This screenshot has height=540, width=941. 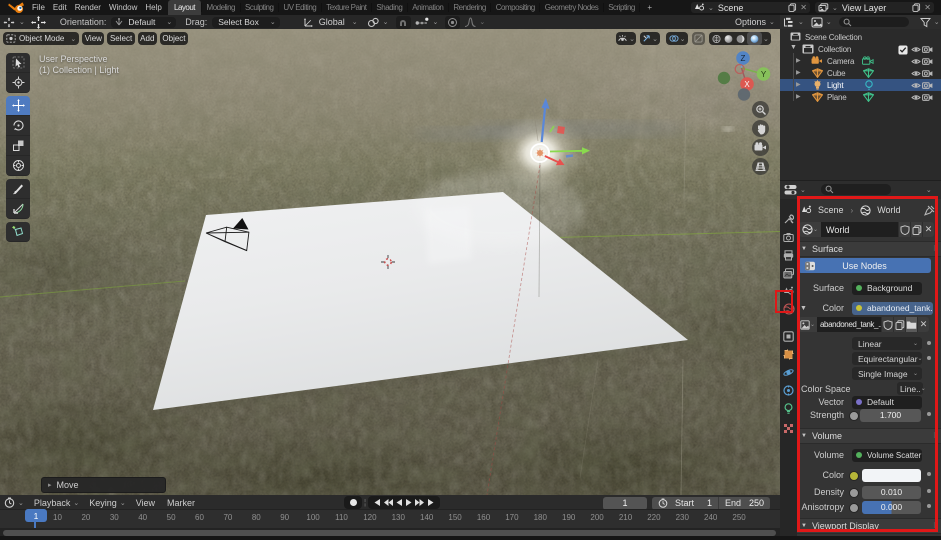 What do you see at coordinates (743, 58) in the screenshot?
I see `svg-text: Z` at bounding box center [743, 58].